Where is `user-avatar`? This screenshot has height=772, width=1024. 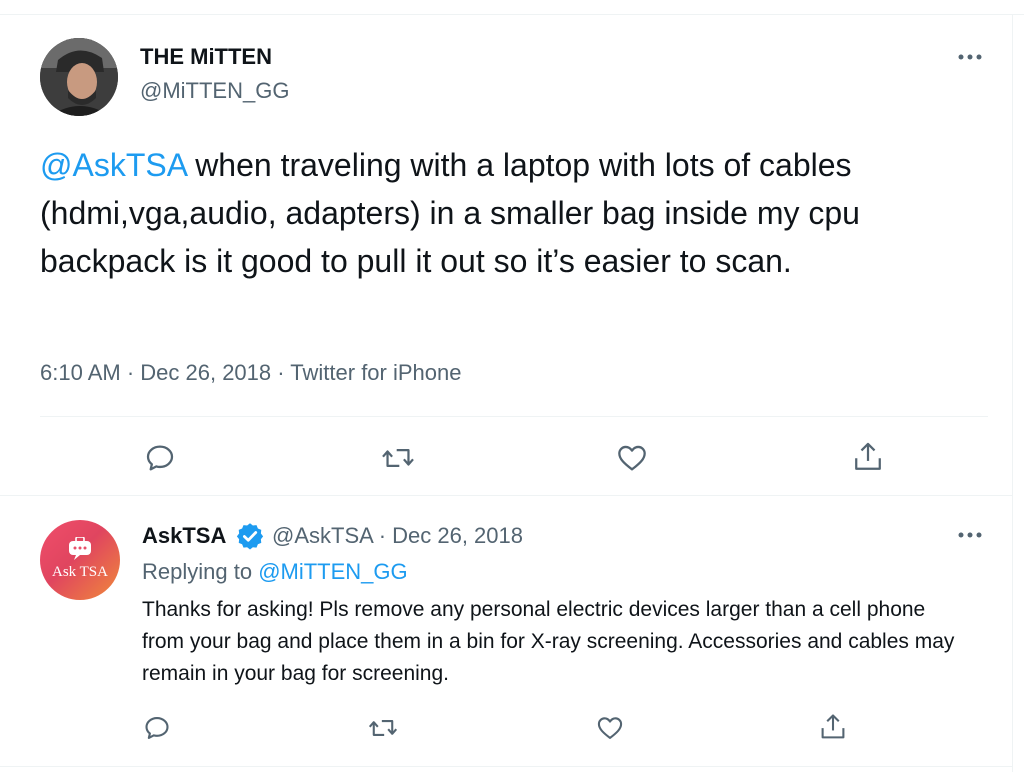
user-avatar is located at coordinates (79, 77).